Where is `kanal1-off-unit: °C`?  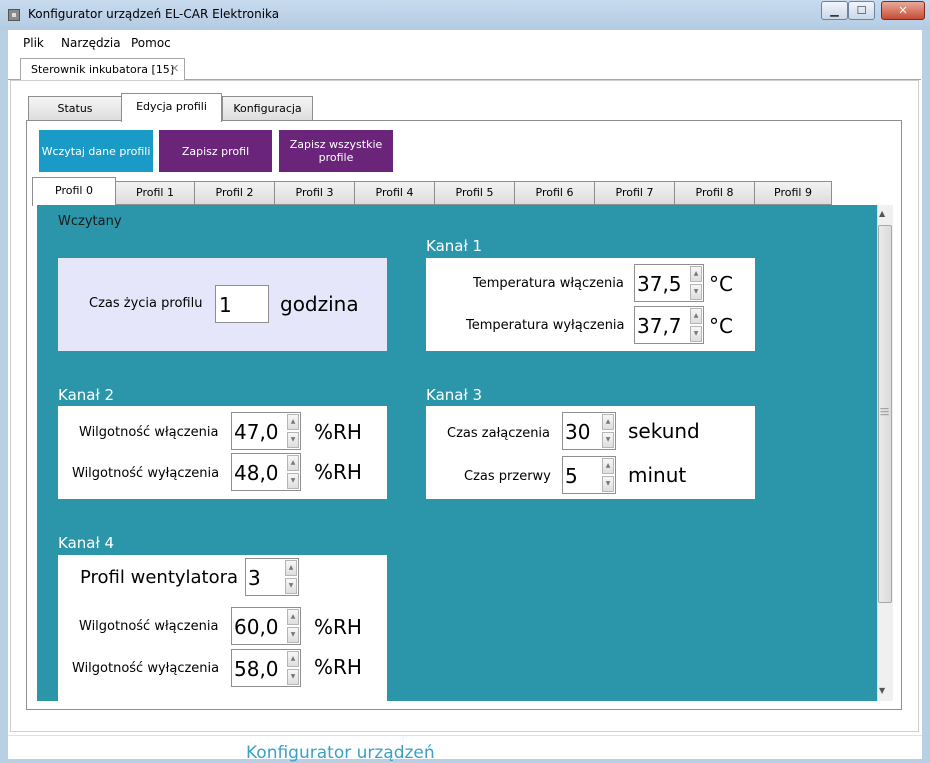 kanal1-off-unit: °C is located at coordinates (721, 326).